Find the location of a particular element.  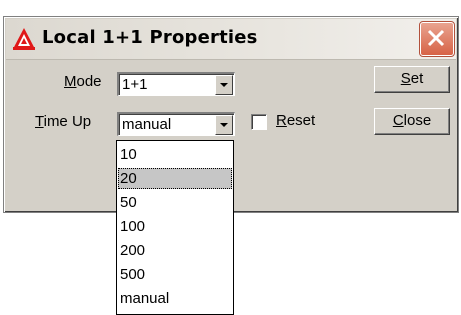

title-bar: Local 1+1 Properties is located at coordinates (231, 39).